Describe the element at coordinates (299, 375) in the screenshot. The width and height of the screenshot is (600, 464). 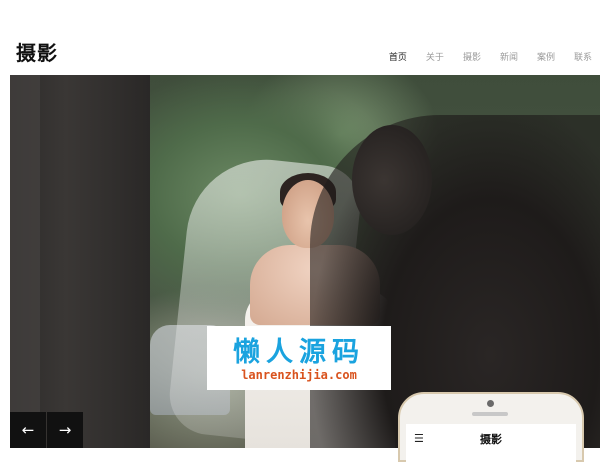
I see `watermark-url: lanrenzhijia.com` at that location.